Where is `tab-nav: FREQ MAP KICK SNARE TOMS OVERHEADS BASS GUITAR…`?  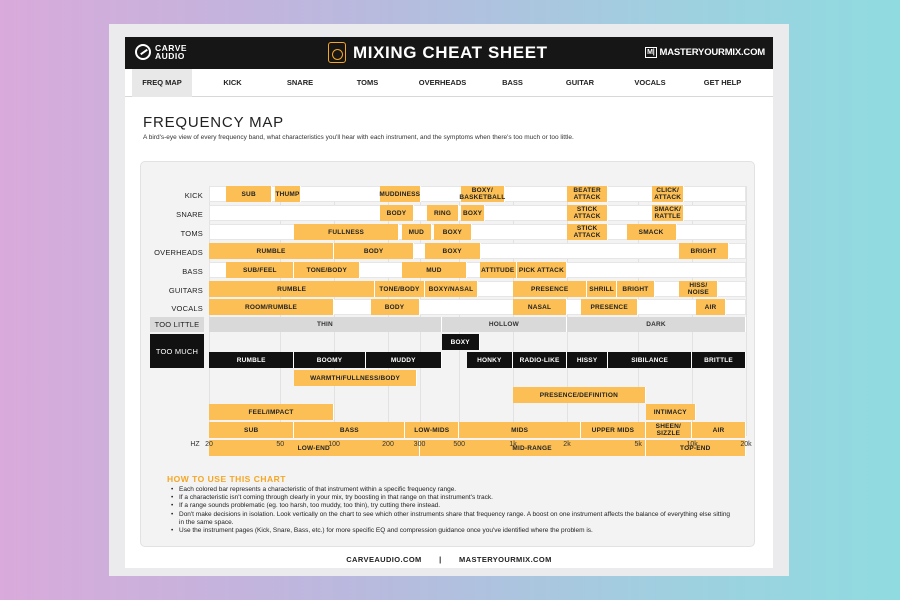 tab-nav: FREQ MAP KICK SNARE TOMS OVERHEADS BASS GUITAR… is located at coordinates (449, 83).